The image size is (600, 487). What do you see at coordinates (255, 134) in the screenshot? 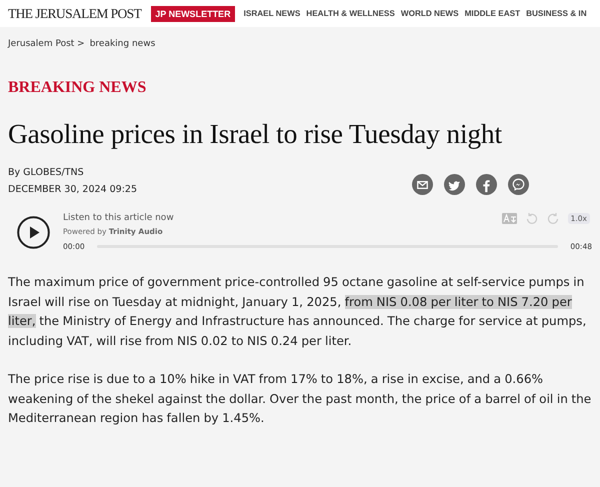
I see `headline: Gasoline prices in Israel to rise Tuesday night` at bounding box center [255, 134].